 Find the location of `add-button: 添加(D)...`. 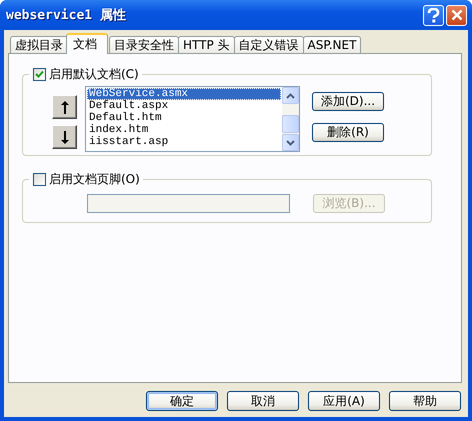

add-button: 添加(D)... is located at coordinates (348, 101).